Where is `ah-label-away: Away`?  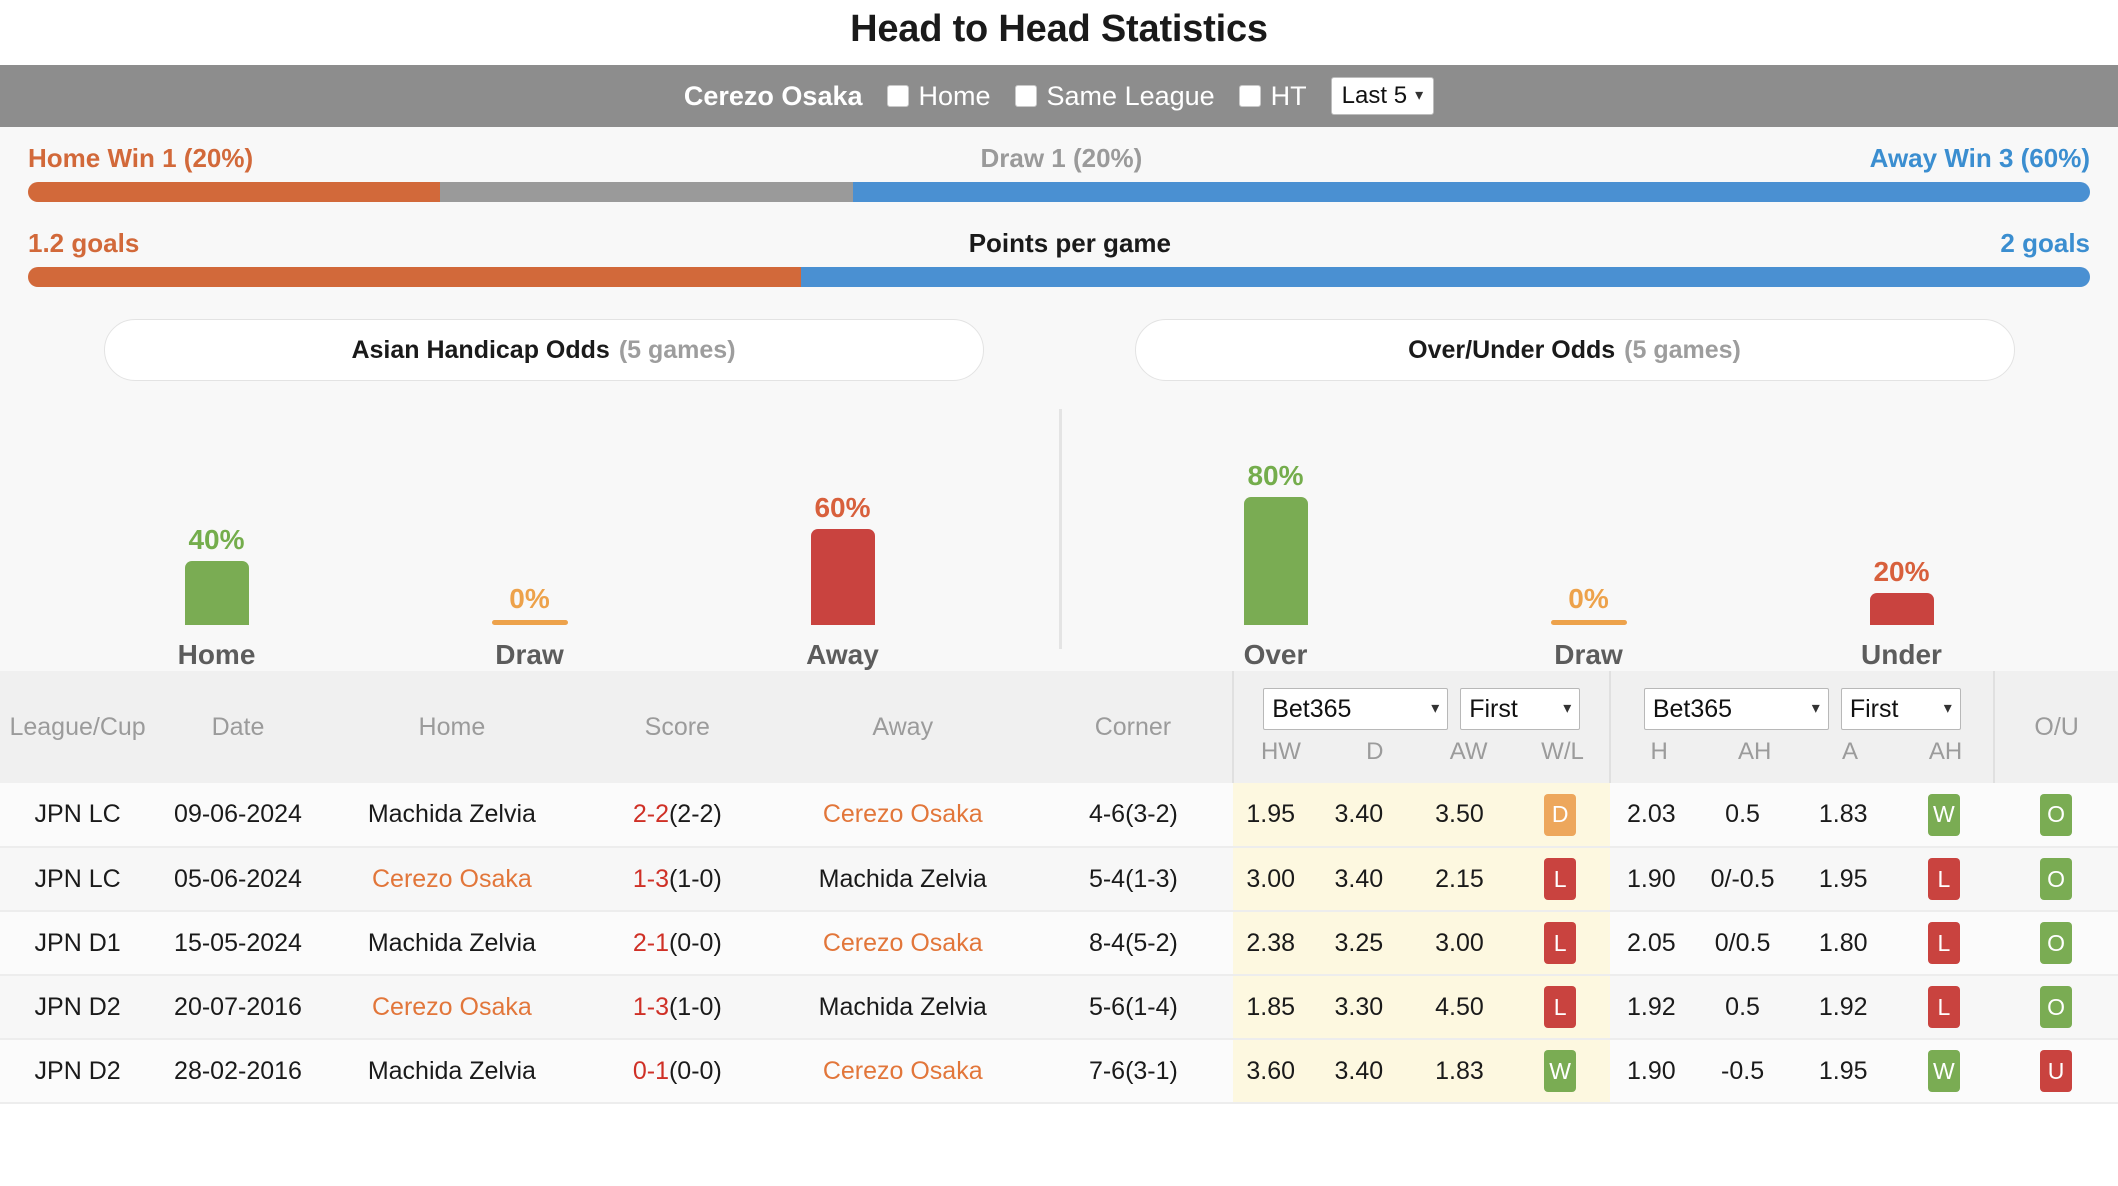
ah-label-away: Away is located at coordinates (842, 654).